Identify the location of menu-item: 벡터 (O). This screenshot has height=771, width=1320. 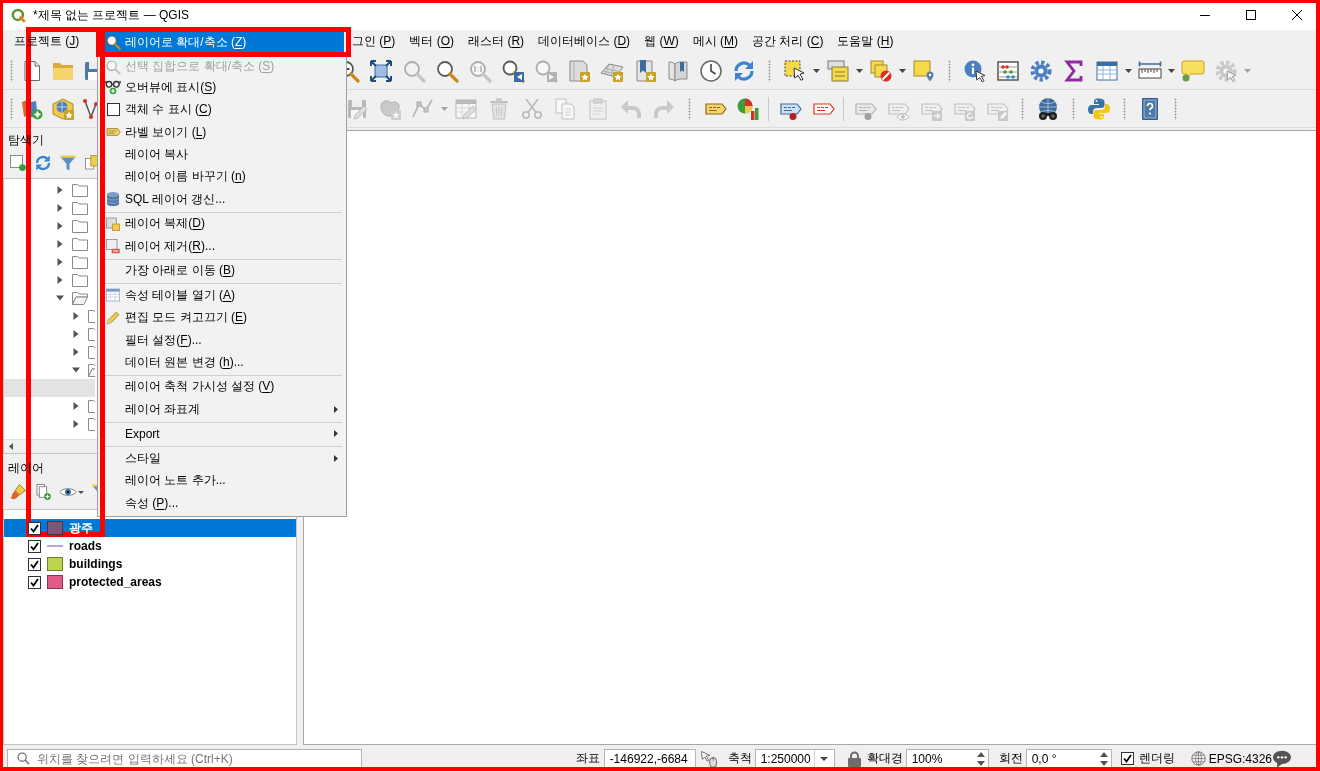
(432, 41).